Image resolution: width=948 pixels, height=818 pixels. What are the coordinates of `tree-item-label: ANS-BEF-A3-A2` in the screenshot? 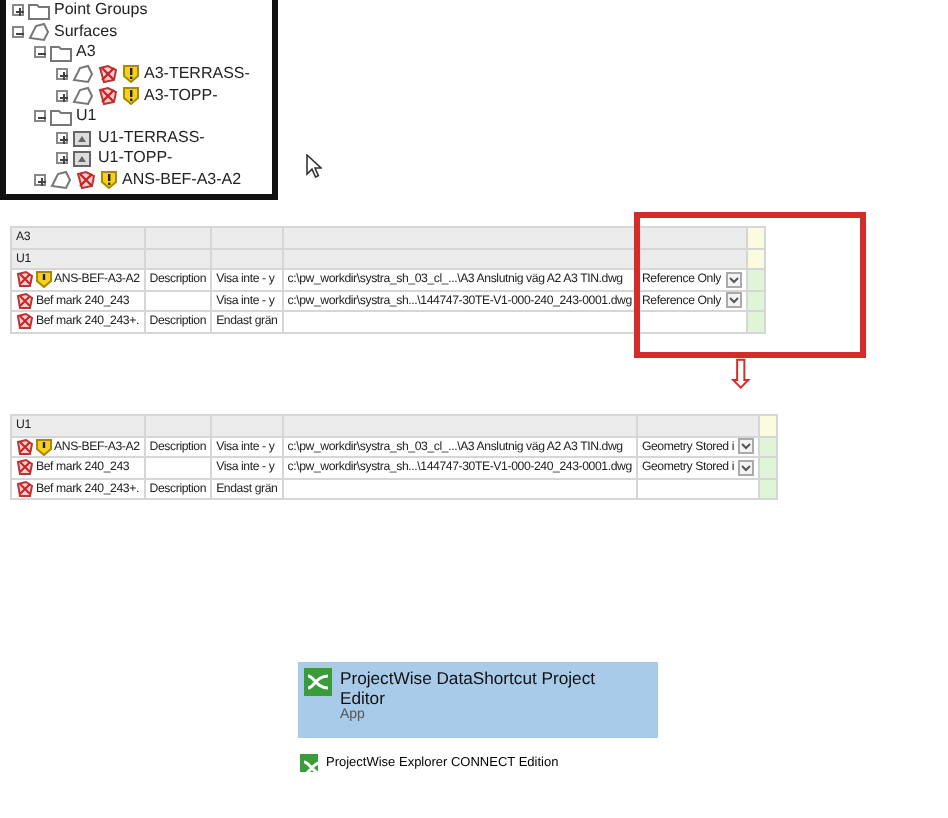 It's located at (182, 180).